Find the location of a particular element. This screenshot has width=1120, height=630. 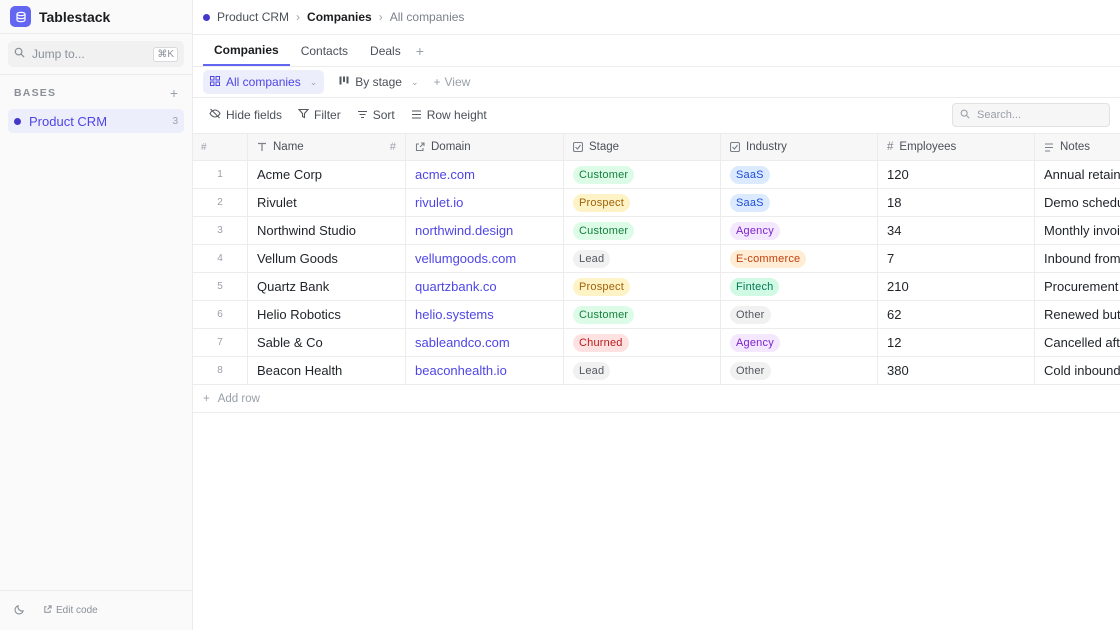

cell-notes: Cancelled after is located at coordinates (1077, 342).